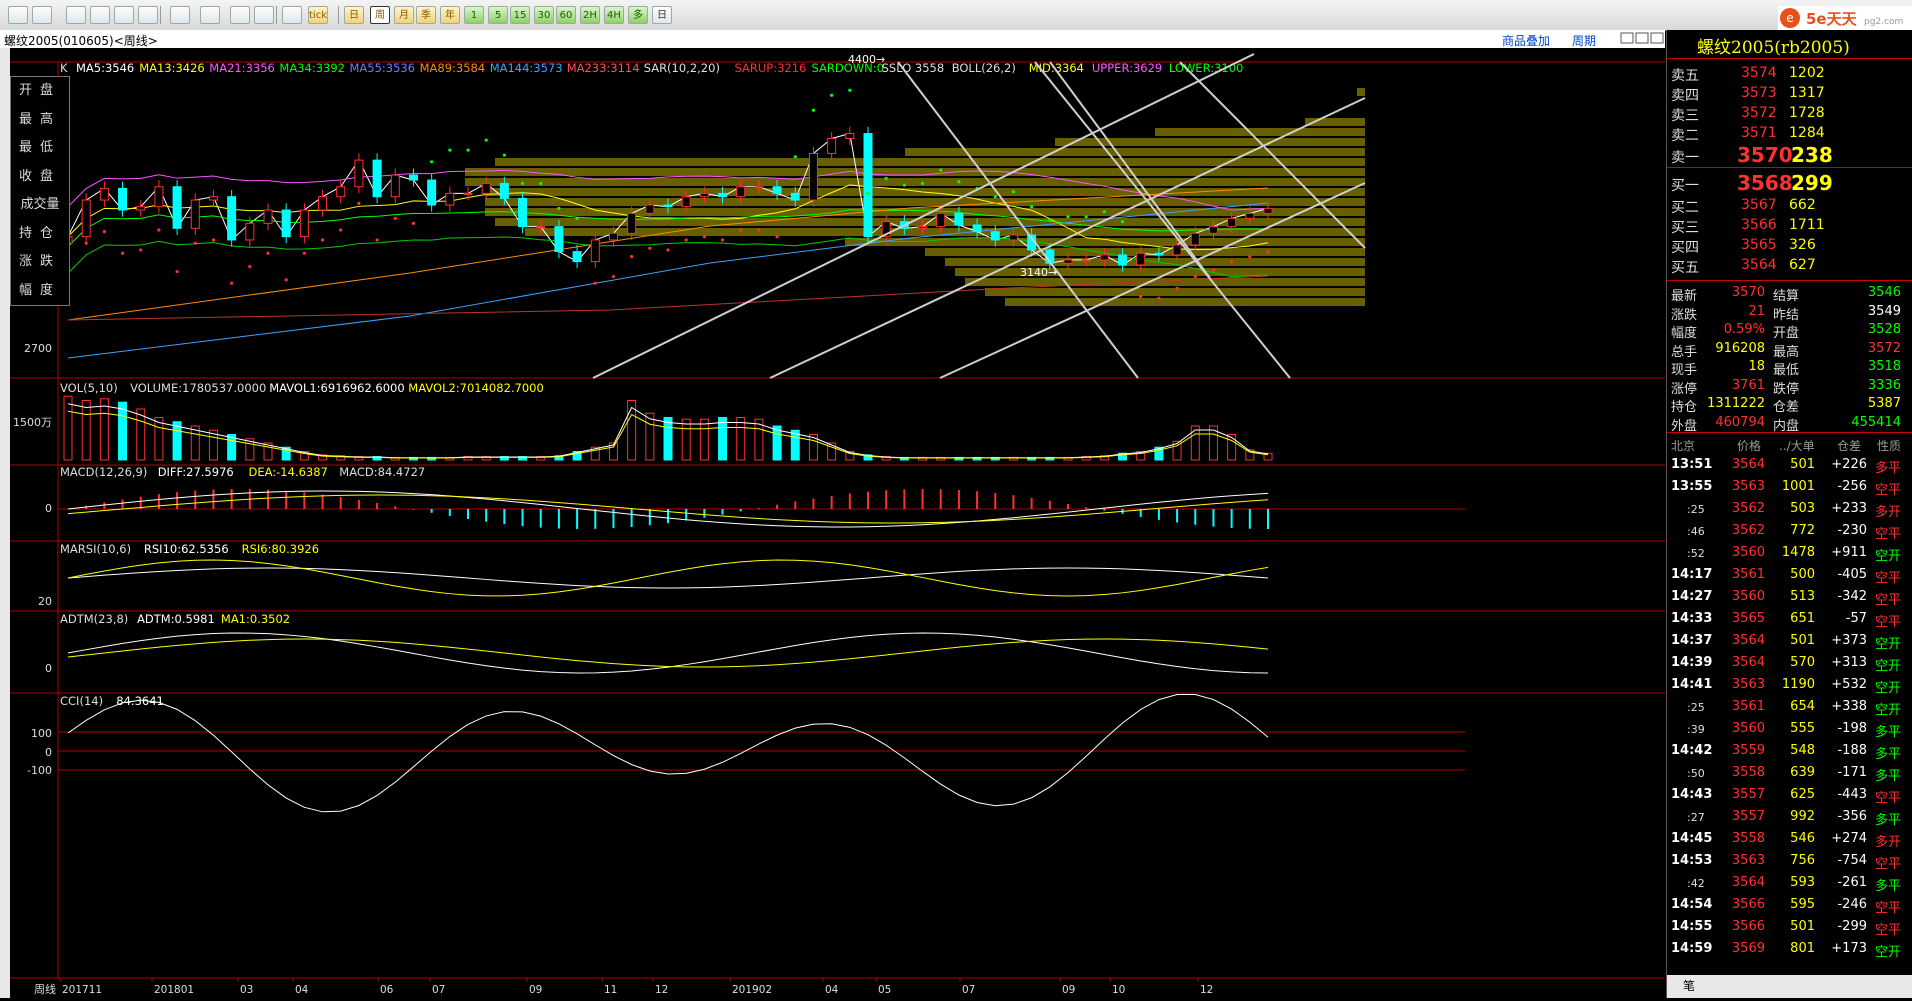 This screenshot has width=1912, height=1001. I want to click on multi-icon: 多, so click(638, 15).